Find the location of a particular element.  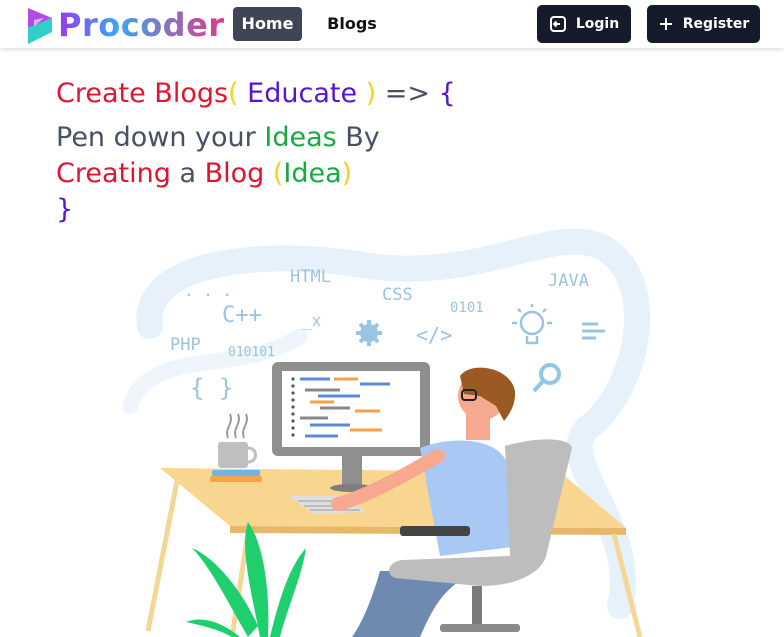

hero-text: Blog is located at coordinates (234, 173).